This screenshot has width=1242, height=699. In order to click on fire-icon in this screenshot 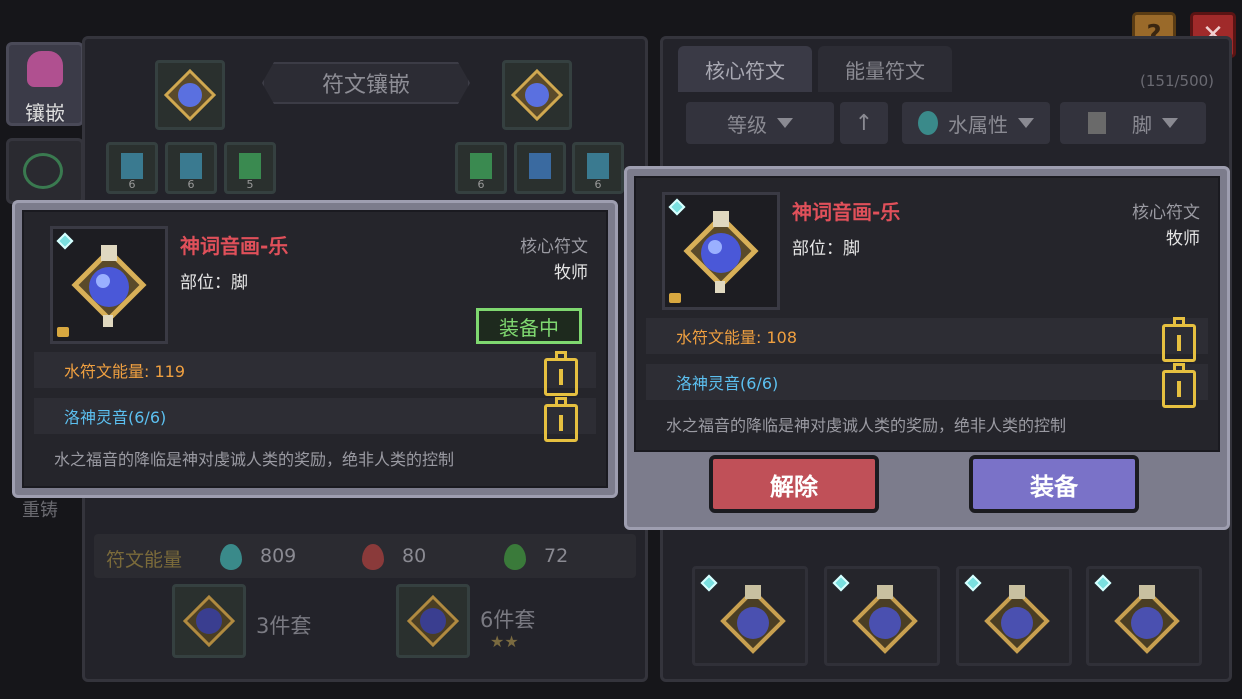, I will do `click(373, 557)`.